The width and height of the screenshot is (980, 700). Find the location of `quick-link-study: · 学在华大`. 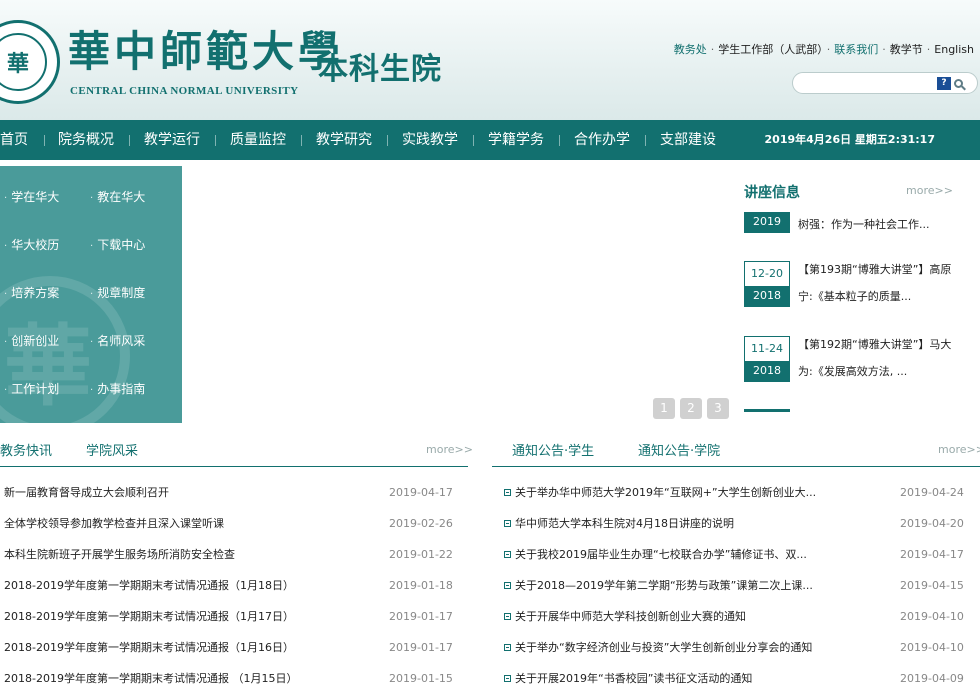

quick-link-study: · 学在华大 is located at coordinates (31, 196).